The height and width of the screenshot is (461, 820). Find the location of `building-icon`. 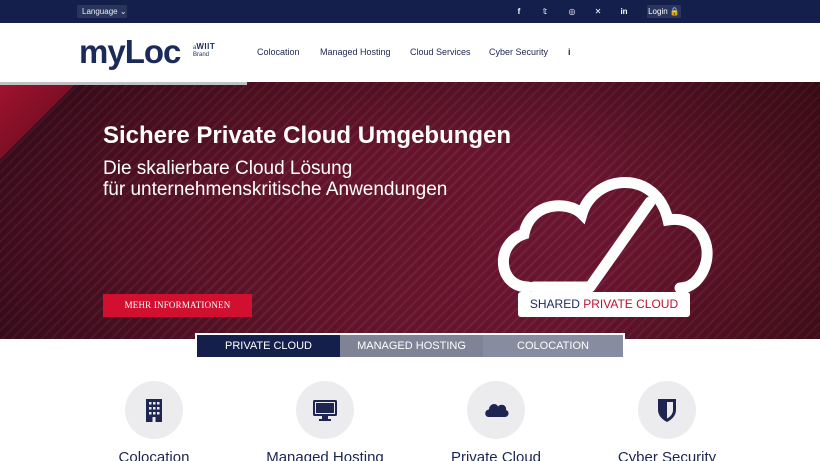

building-icon is located at coordinates (154, 410).